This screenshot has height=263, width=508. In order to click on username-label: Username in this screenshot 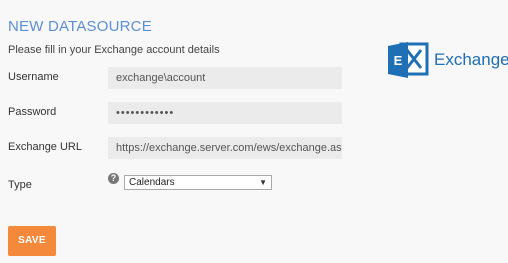, I will do `click(33, 77)`.